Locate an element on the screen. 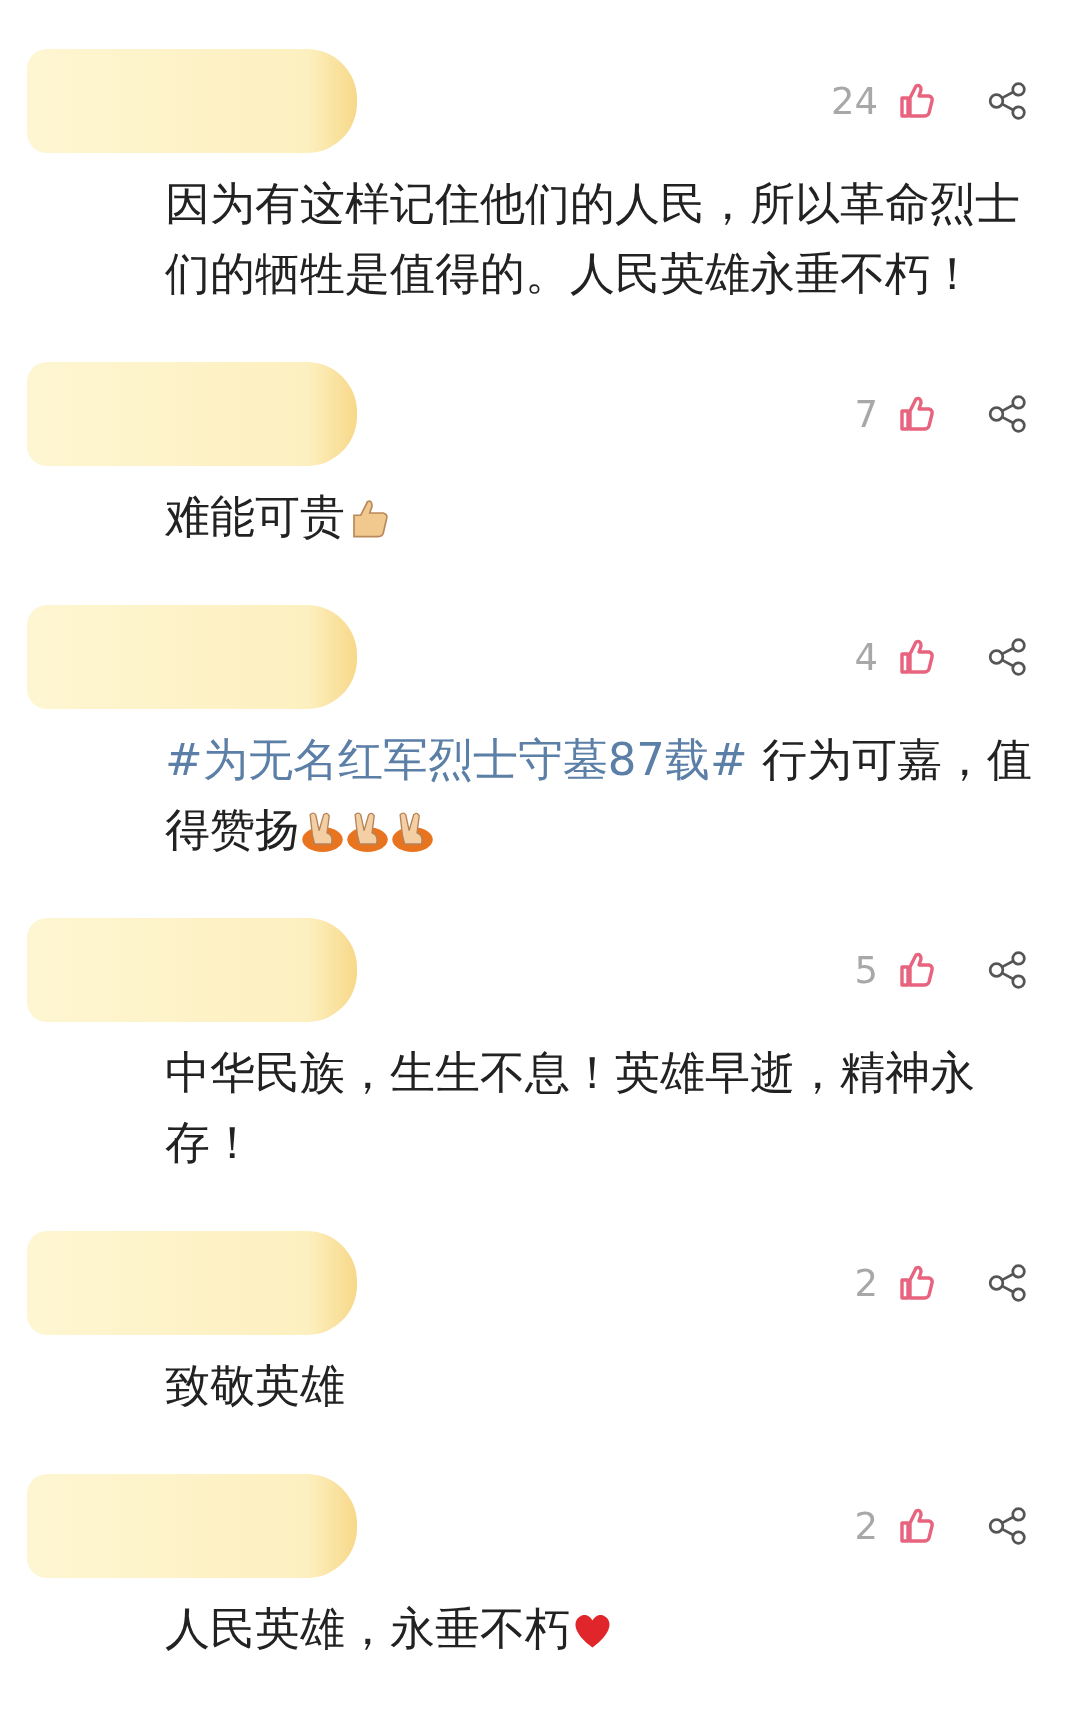  like-count: 5 is located at coordinates (866, 970).